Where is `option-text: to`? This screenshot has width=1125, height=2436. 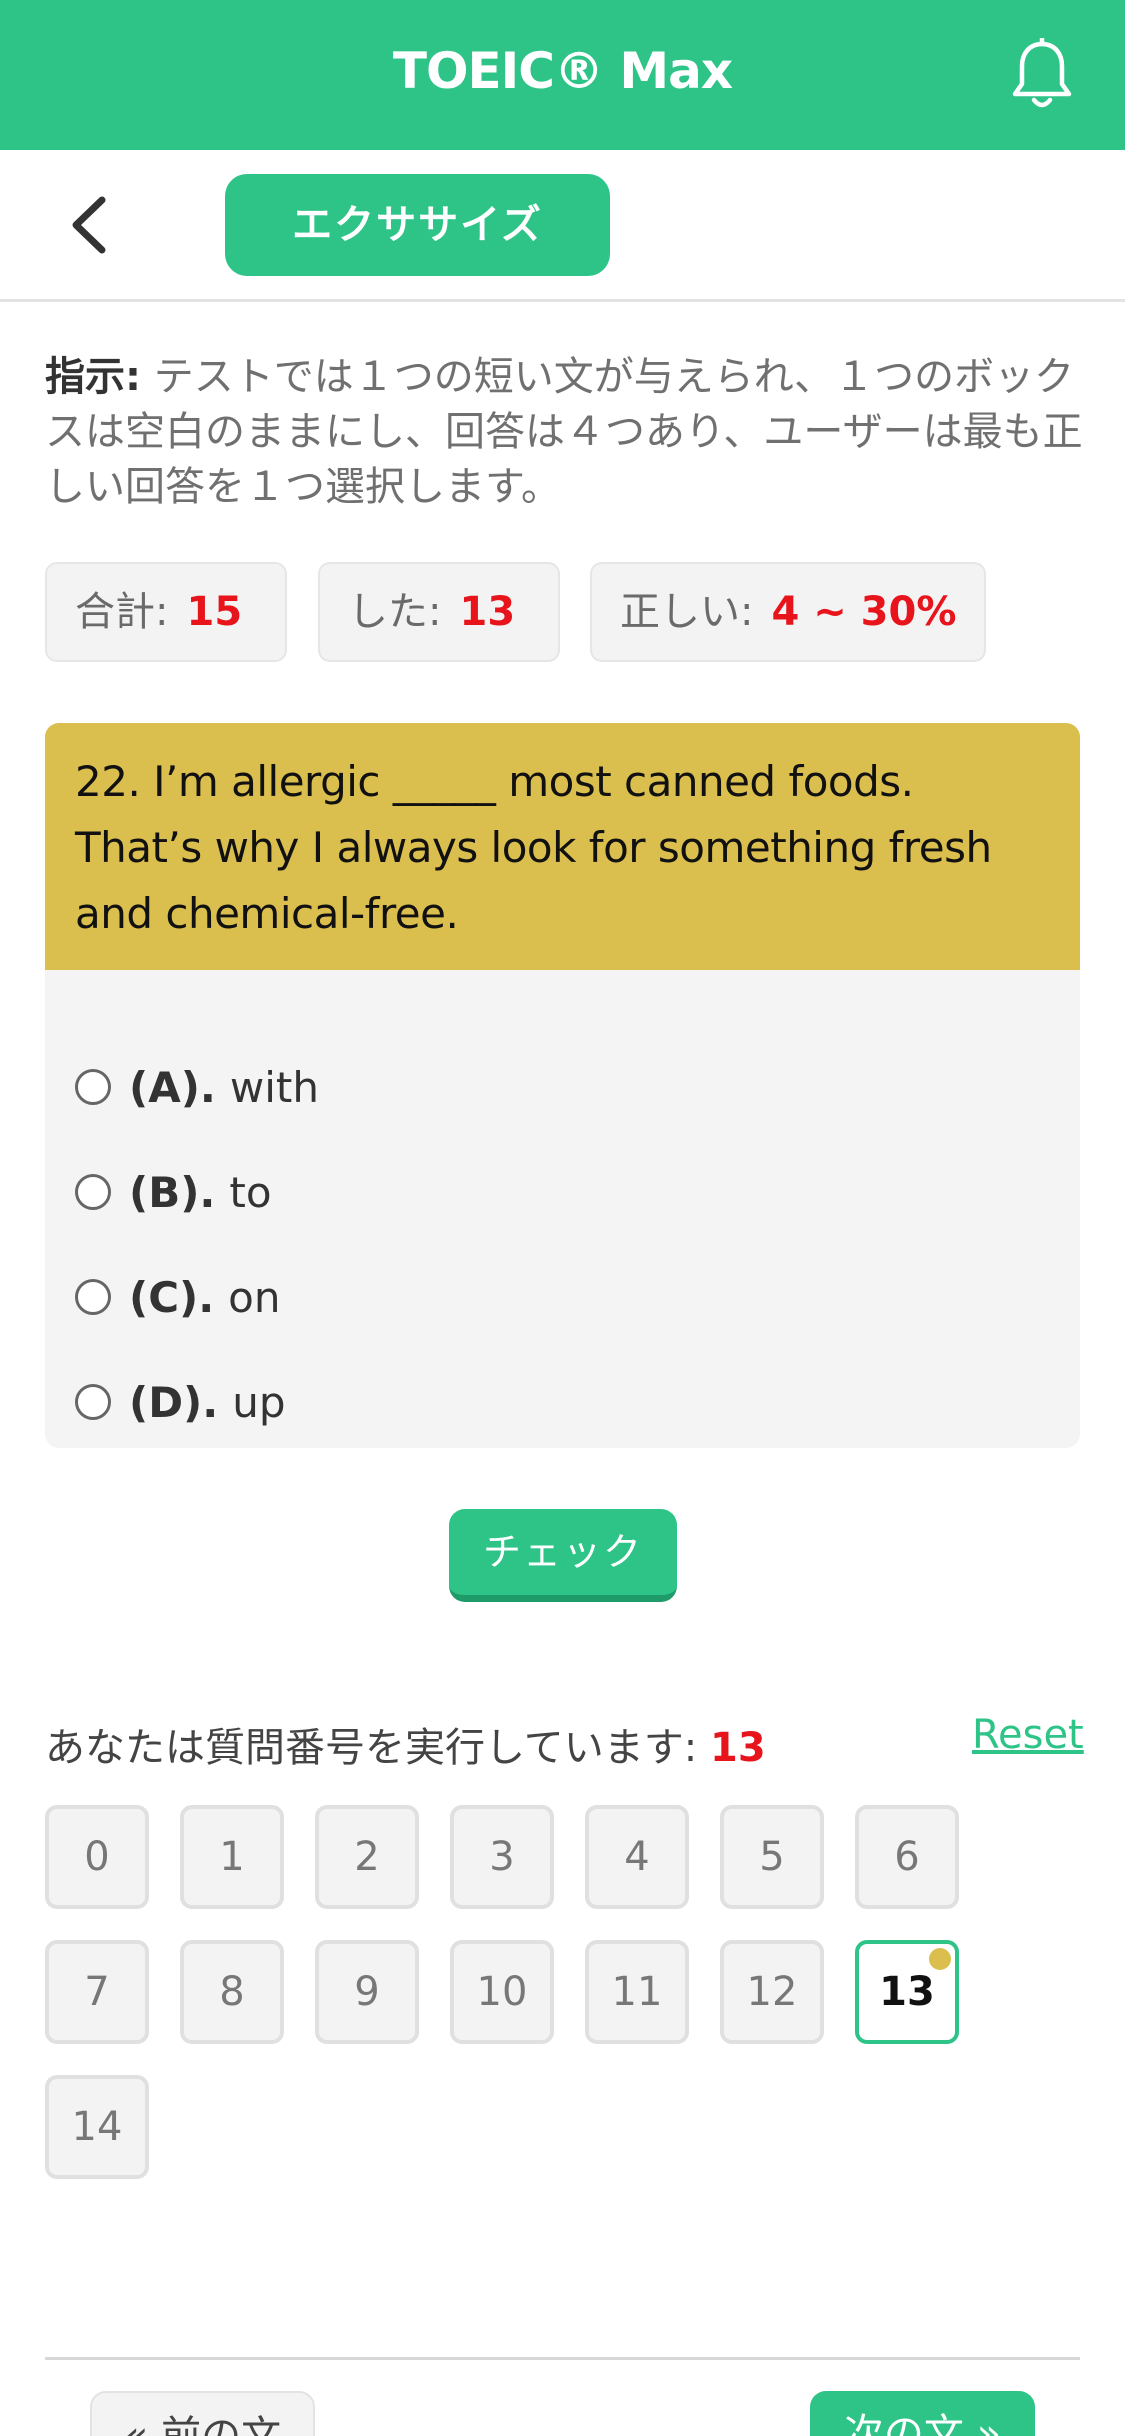 option-text: to is located at coordinates (250, 1192).